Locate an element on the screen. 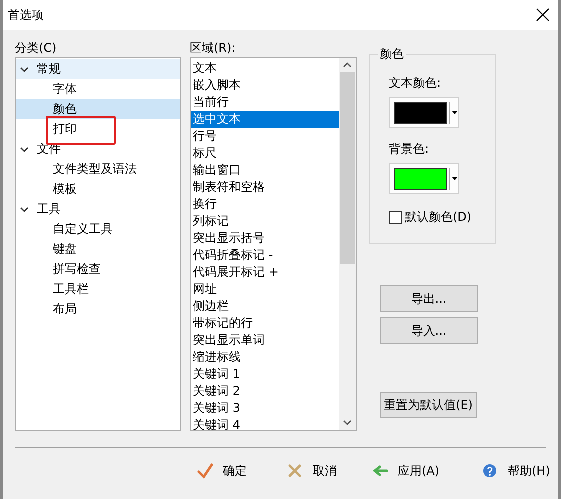 This screenshot has height=499, width=561. window-title: 首选项 is located at coordinates (26, 15).